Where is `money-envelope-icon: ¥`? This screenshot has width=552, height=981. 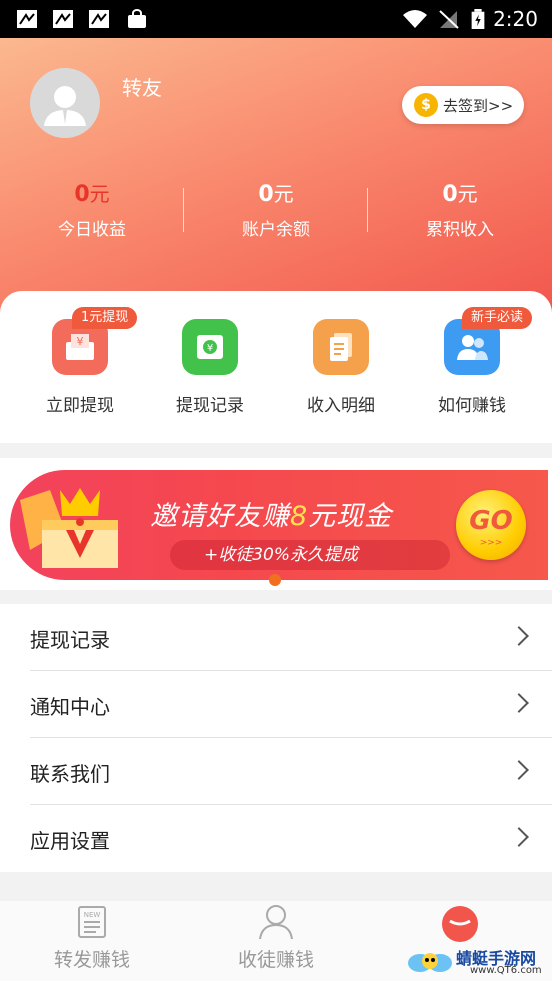 money-envelope-icon: ¥ is located at coordinates (210, 347).